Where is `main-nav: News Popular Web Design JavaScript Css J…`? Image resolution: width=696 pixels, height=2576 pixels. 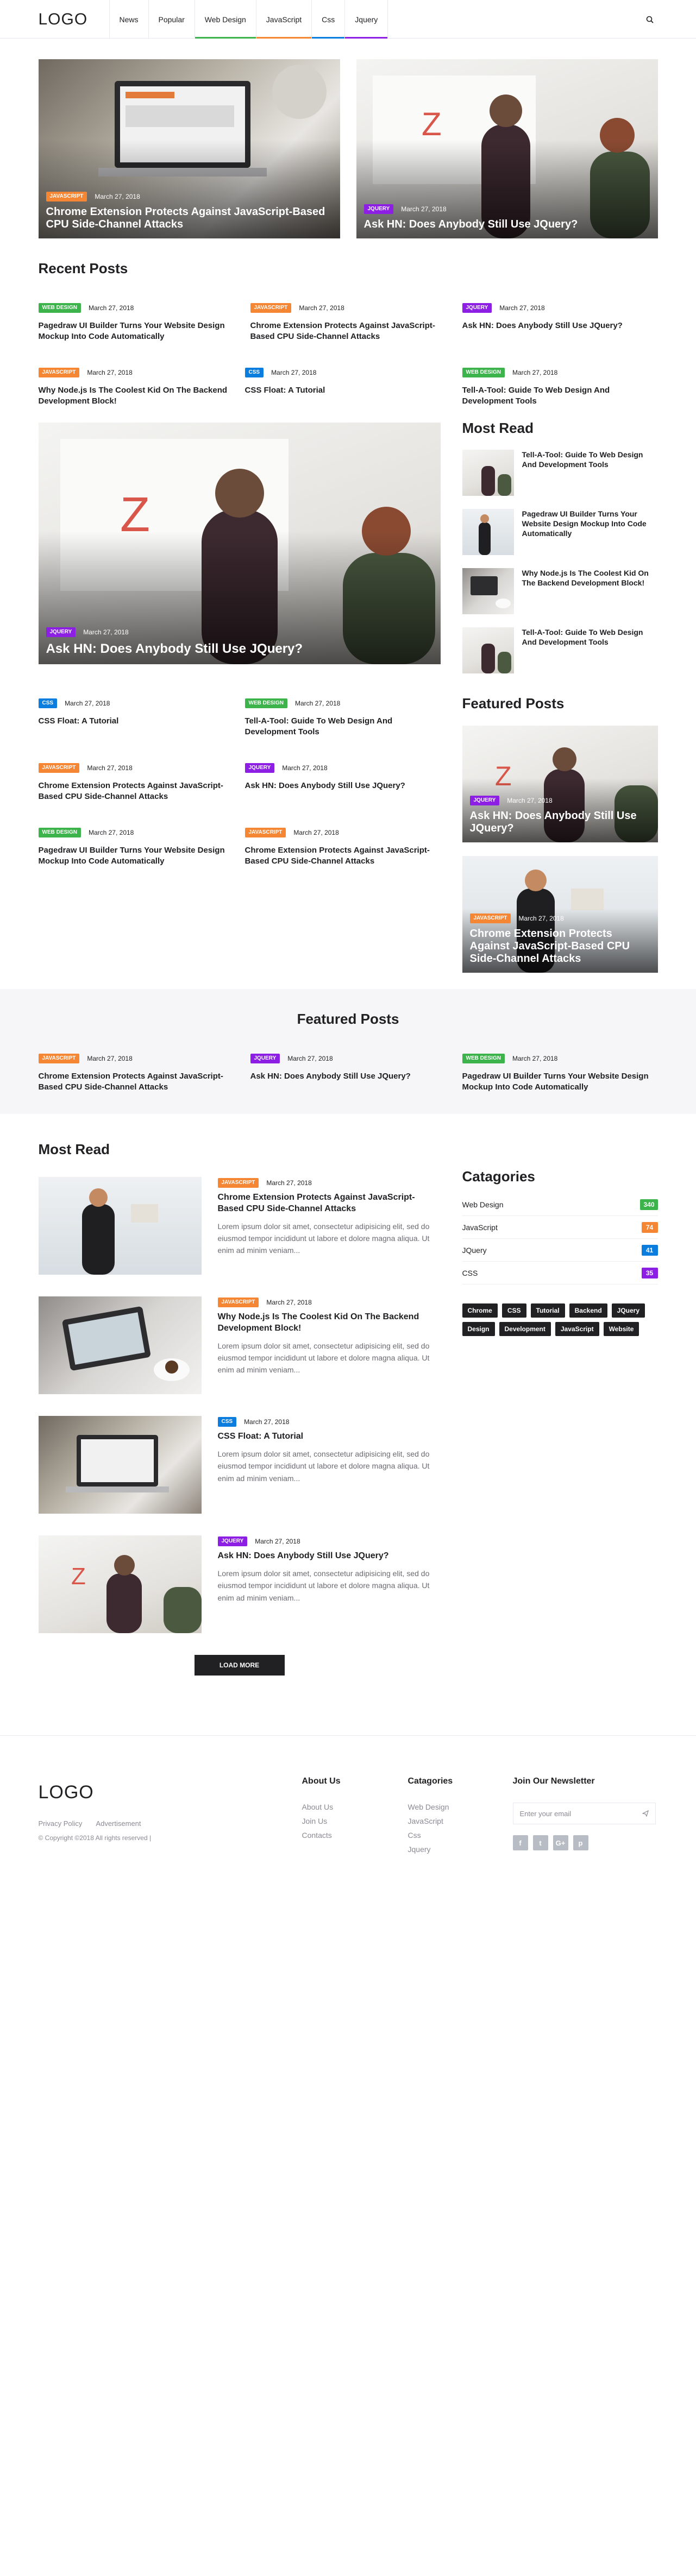
main-nav: News Popular Web Design JavaScript Css J… is located at coordinates (248, 20).